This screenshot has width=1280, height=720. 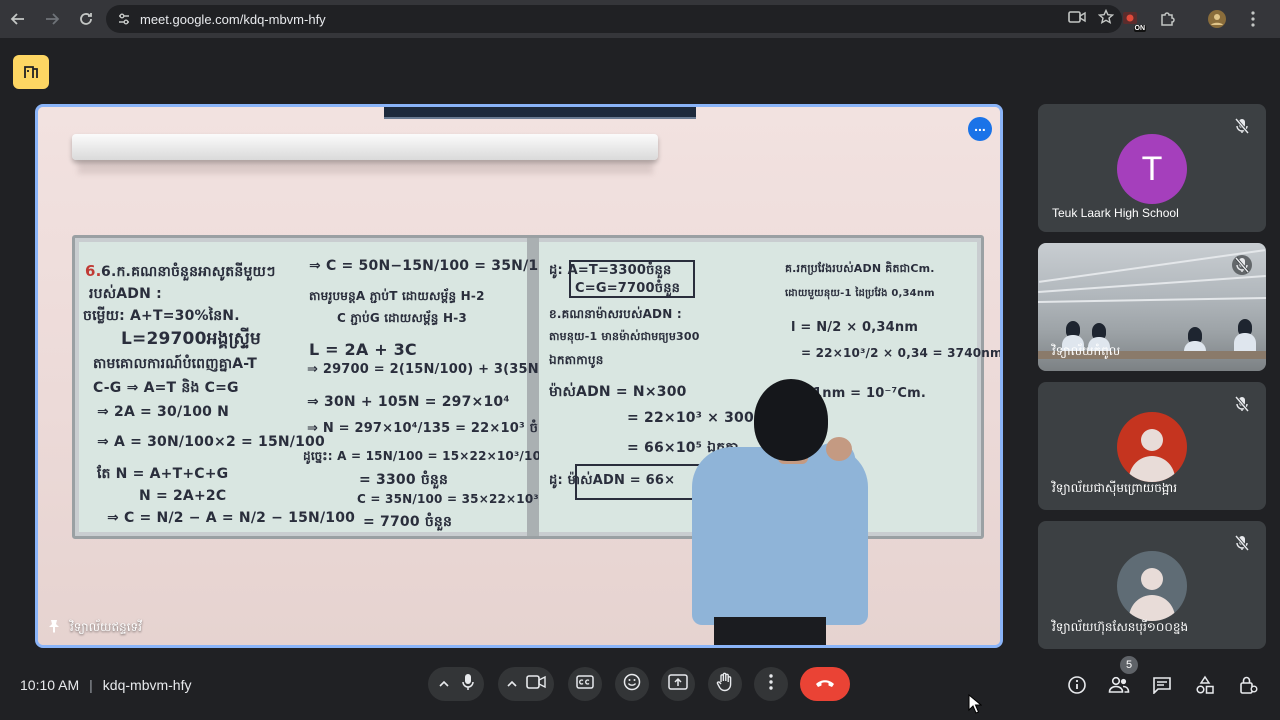 What do you see at coordinates (456, 684) in the screenshot?
I see `microphone-control` at bounding box center [456, 684].